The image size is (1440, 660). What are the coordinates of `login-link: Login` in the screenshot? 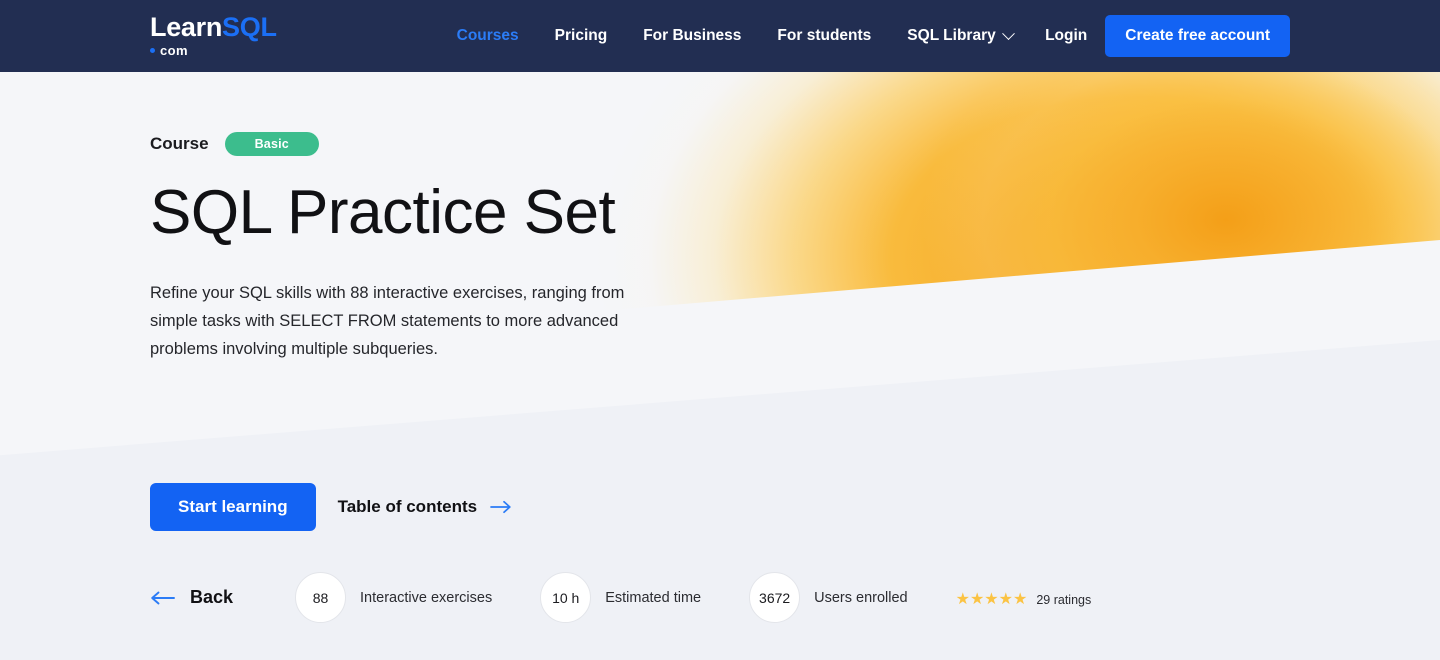 It's located at (1066, 36).